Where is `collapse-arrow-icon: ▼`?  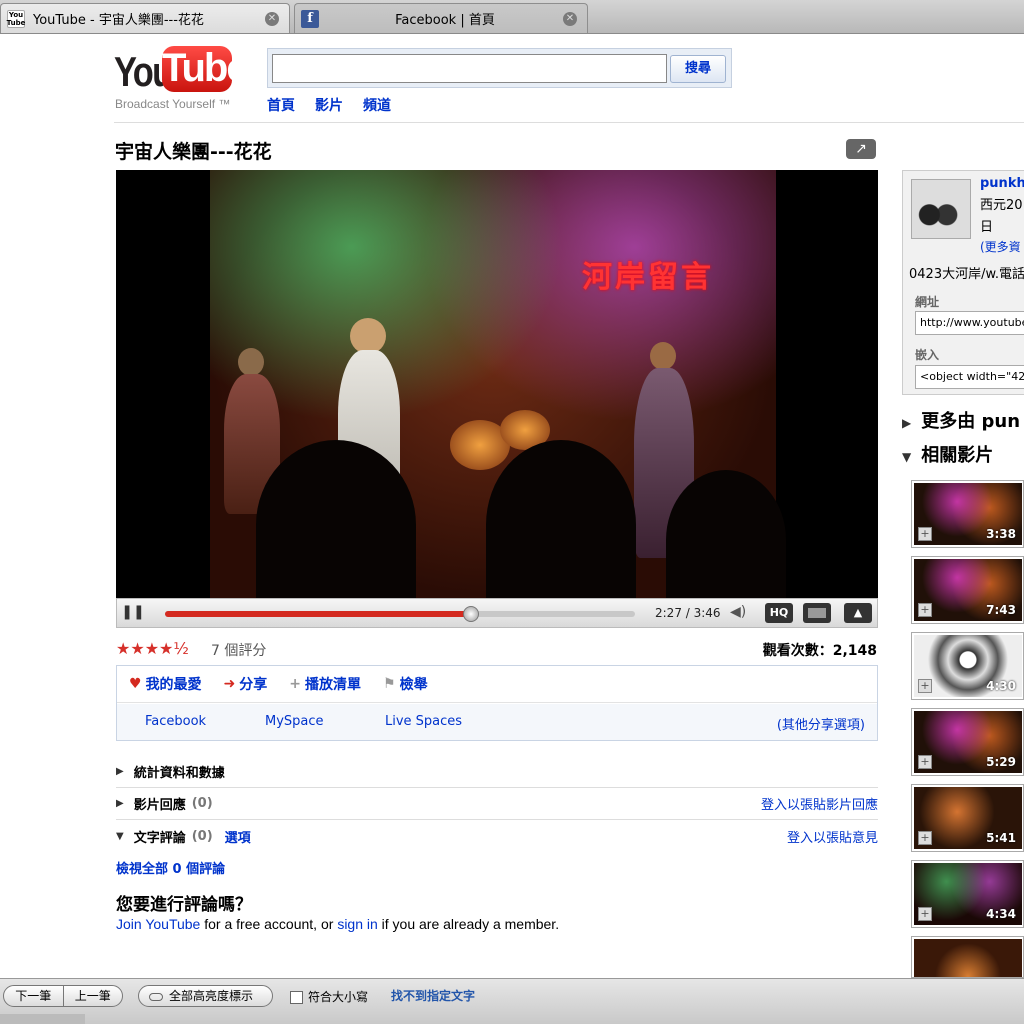 collapse-arrow-icon: ▼ is located at coordinates (120, 836).